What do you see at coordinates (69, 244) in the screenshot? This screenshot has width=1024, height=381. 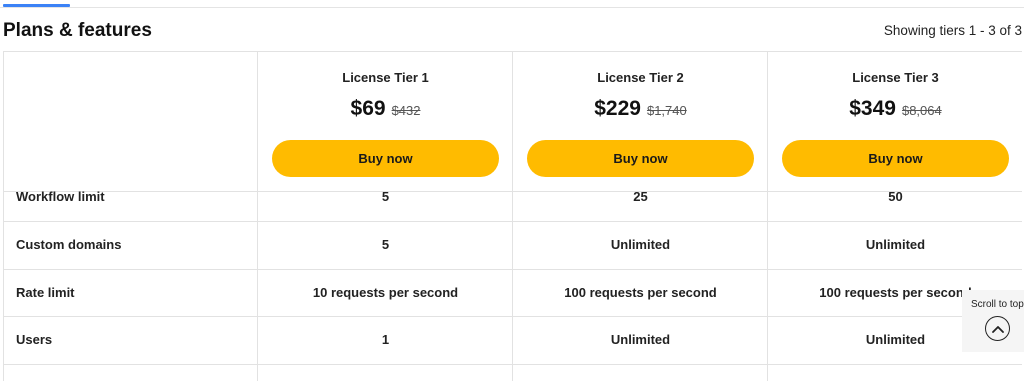 I see `feature-label: Custom domains` at bounding box center [69, 244].